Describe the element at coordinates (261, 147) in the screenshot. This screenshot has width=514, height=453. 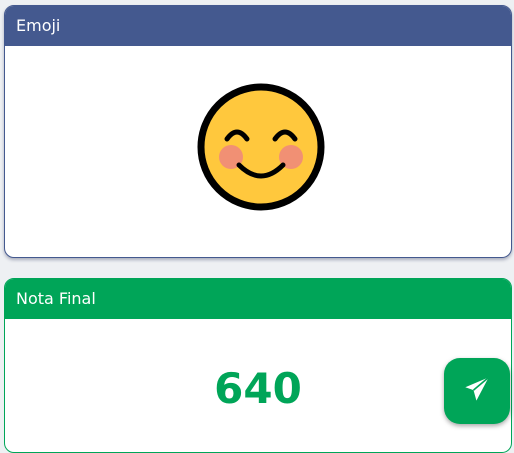
I see `smiling-face-icon` at that location.